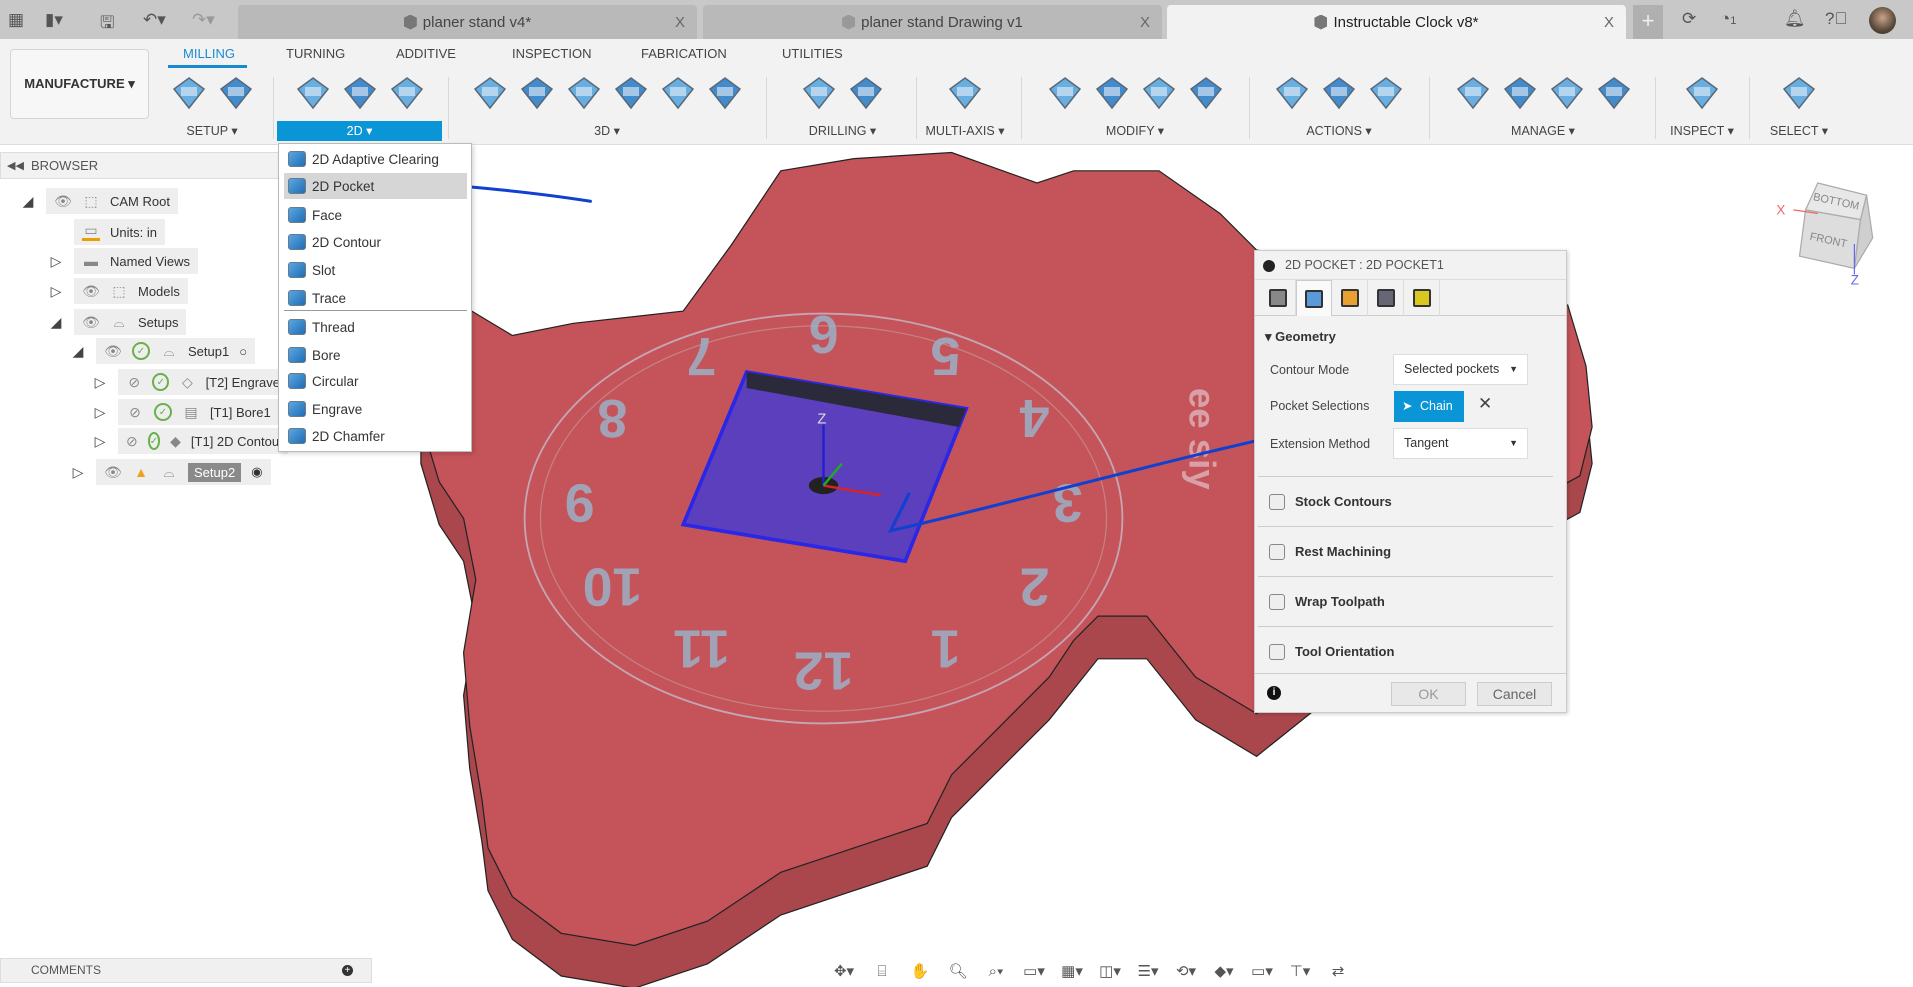 The height and width of the screenshot is (987, 1913). What do you see at coordinates (1314, 298) in the screenshot?
I see `geometry-tab-icon` at bounding box center [1314, 298].